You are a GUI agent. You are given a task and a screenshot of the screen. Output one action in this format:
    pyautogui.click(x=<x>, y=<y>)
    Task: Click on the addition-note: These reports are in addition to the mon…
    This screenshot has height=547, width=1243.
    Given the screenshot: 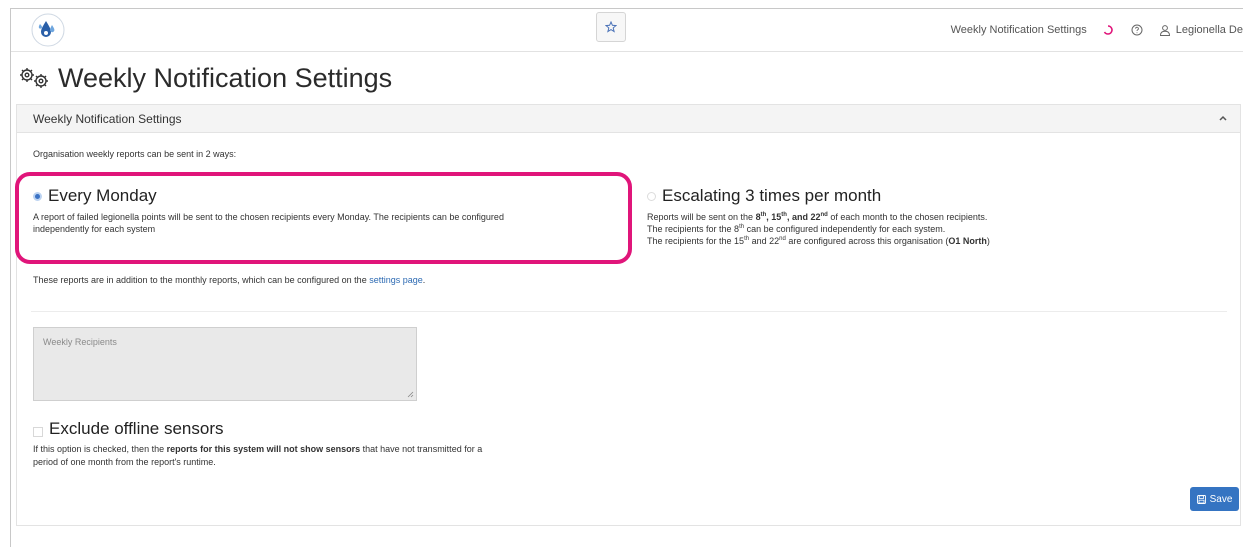 What is the action you would take?
    pyautogui.click(x=229, y=280)
    